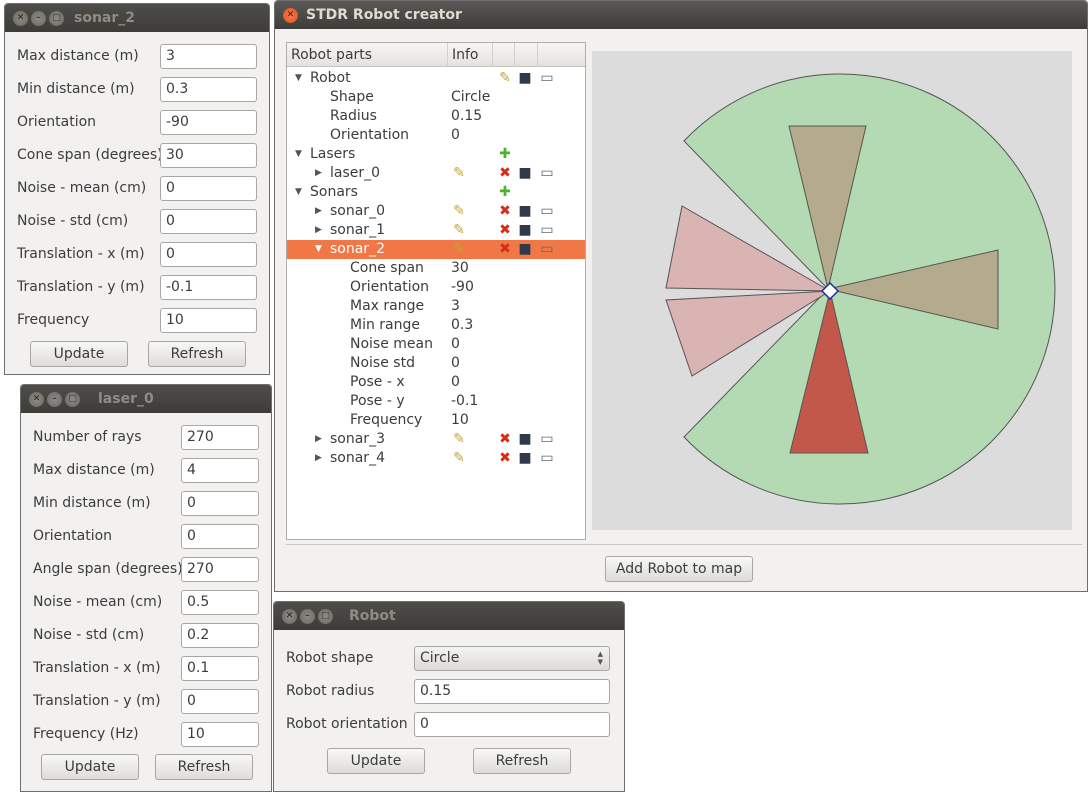 Image resolution: width=1088 pixels, height=796 pixels. What do you see at coordinates (436, 401) in the screenshot?
I see `tree-row: Pose - y -0.1` at bounding box center [436, 401].